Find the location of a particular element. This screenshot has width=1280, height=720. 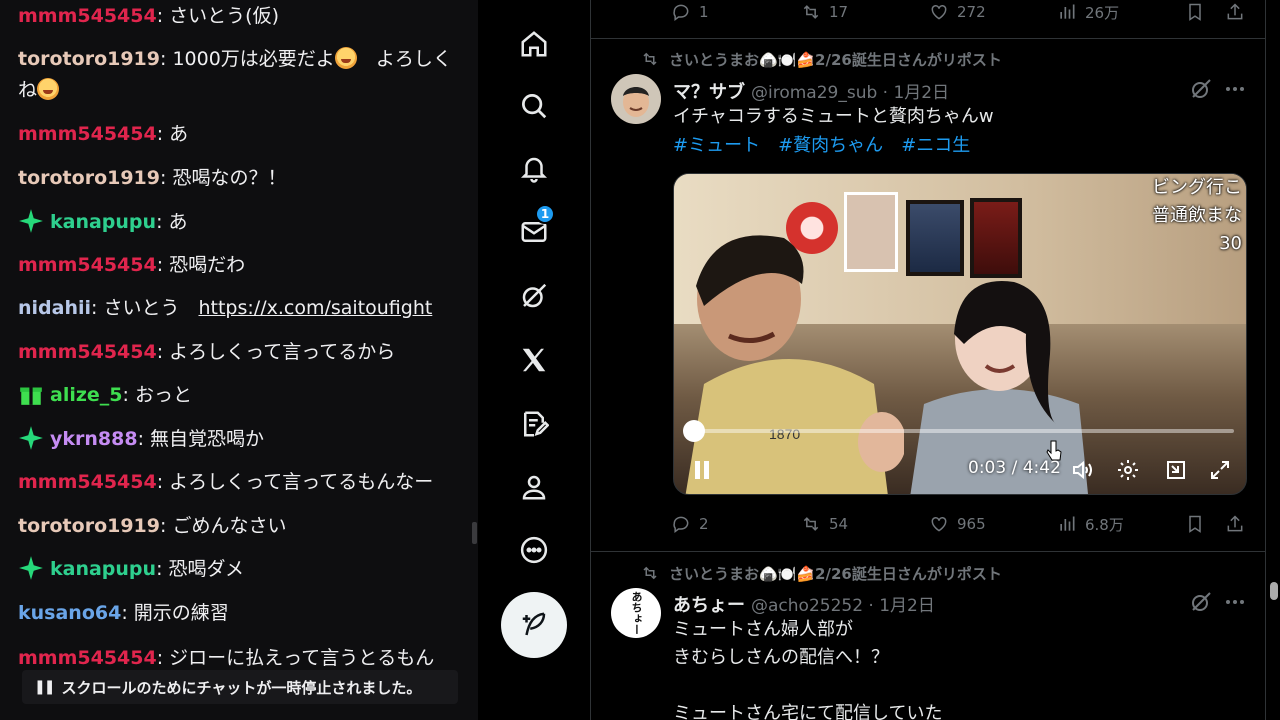

video-scrubber-handle is located at coordinates (694, 431).